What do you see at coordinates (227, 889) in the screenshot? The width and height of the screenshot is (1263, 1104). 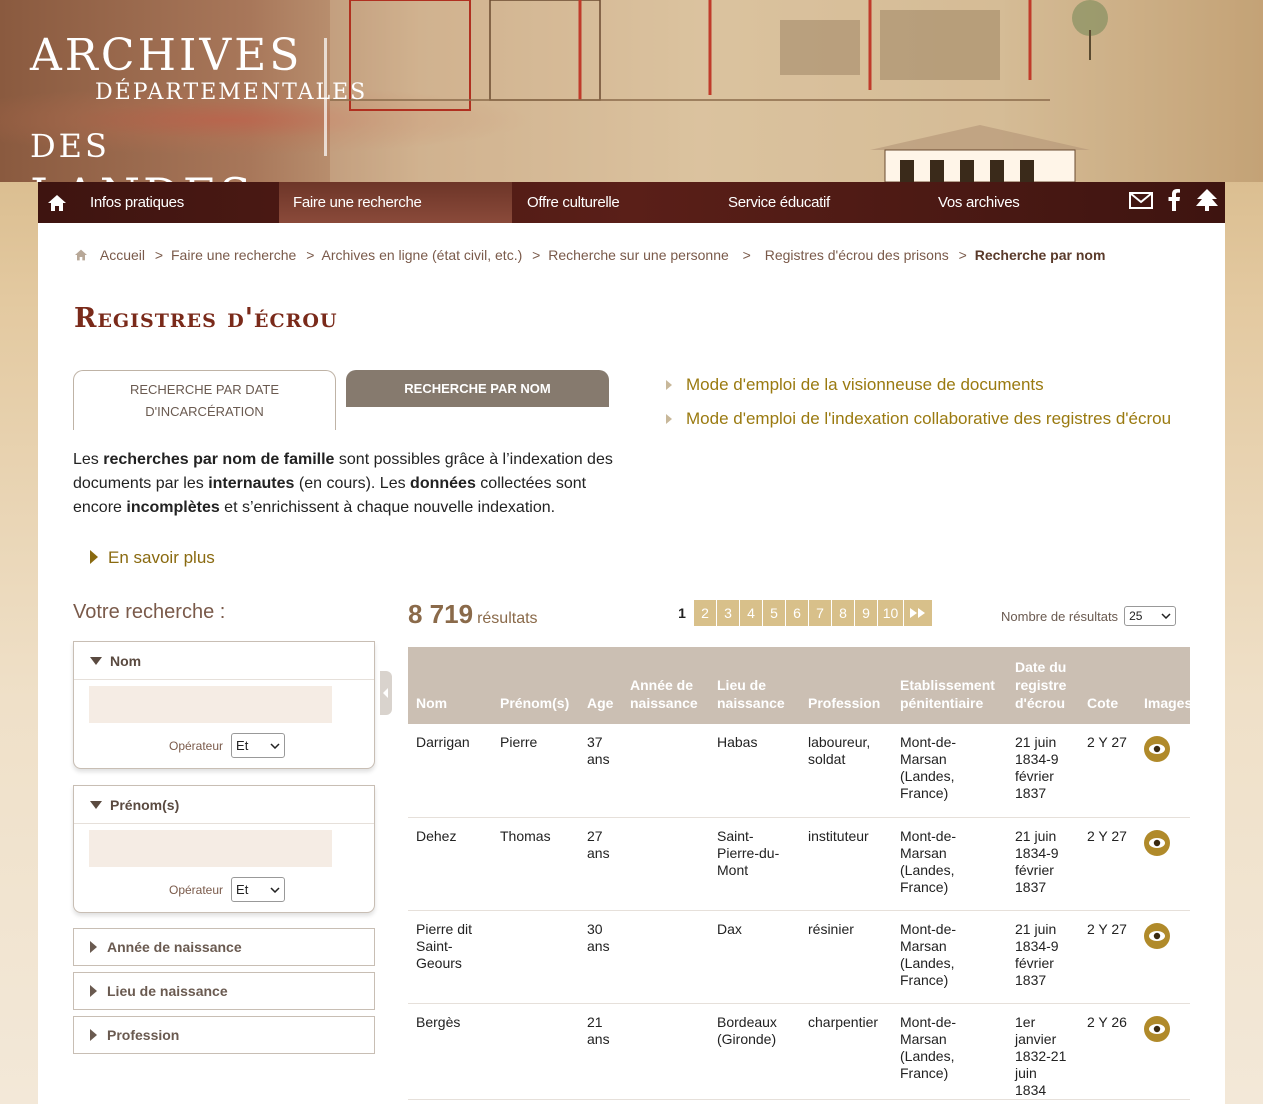 I see `prenom-operator: Opérateur Et` at bounding box center [227, 889].